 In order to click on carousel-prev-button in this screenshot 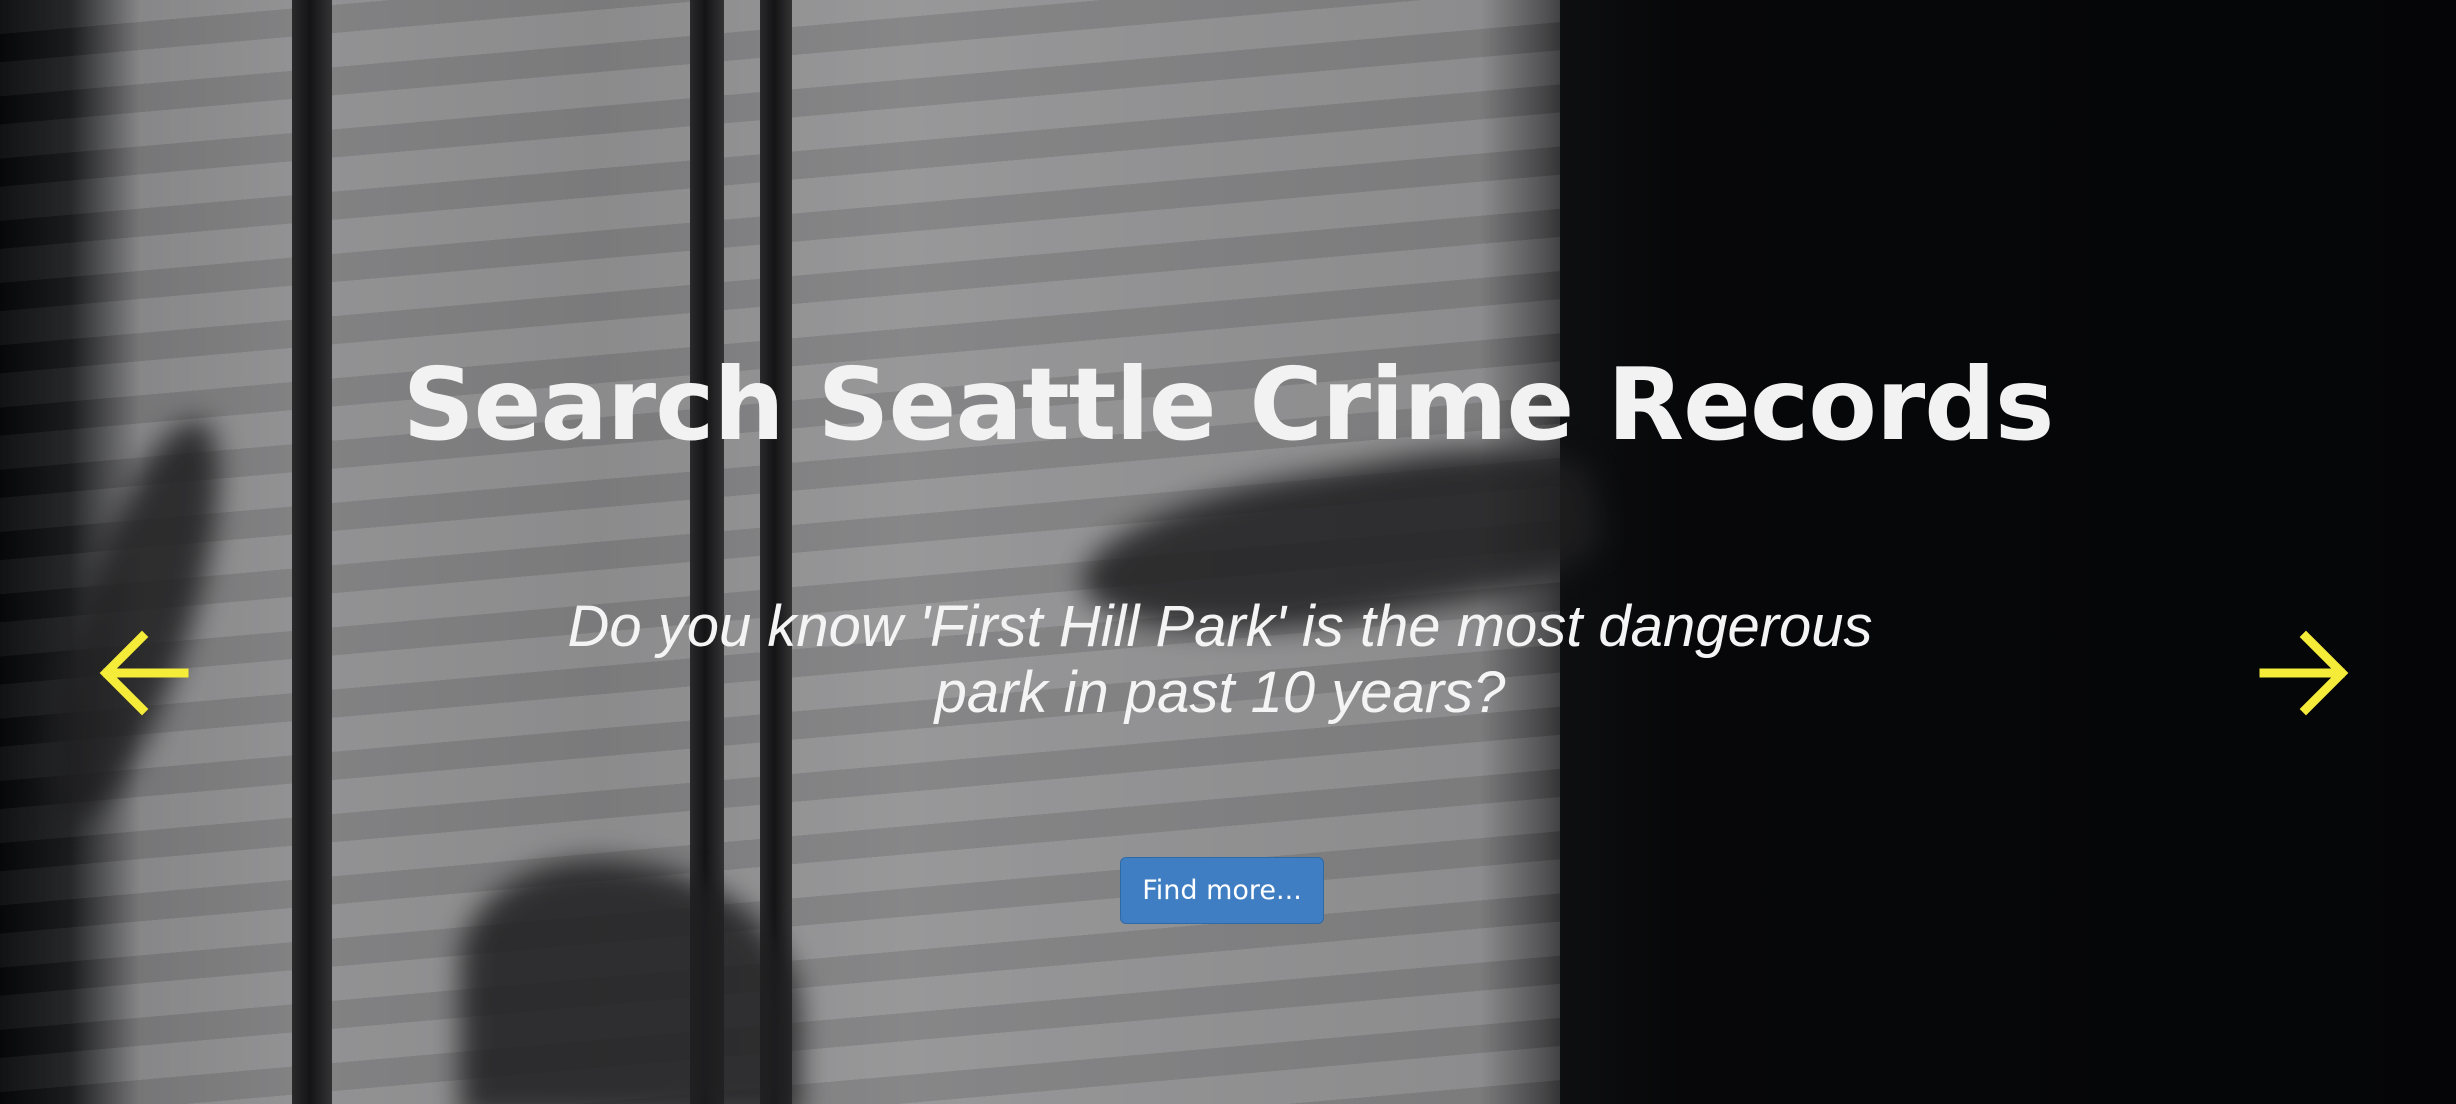, I will do `click(144, 673)`.